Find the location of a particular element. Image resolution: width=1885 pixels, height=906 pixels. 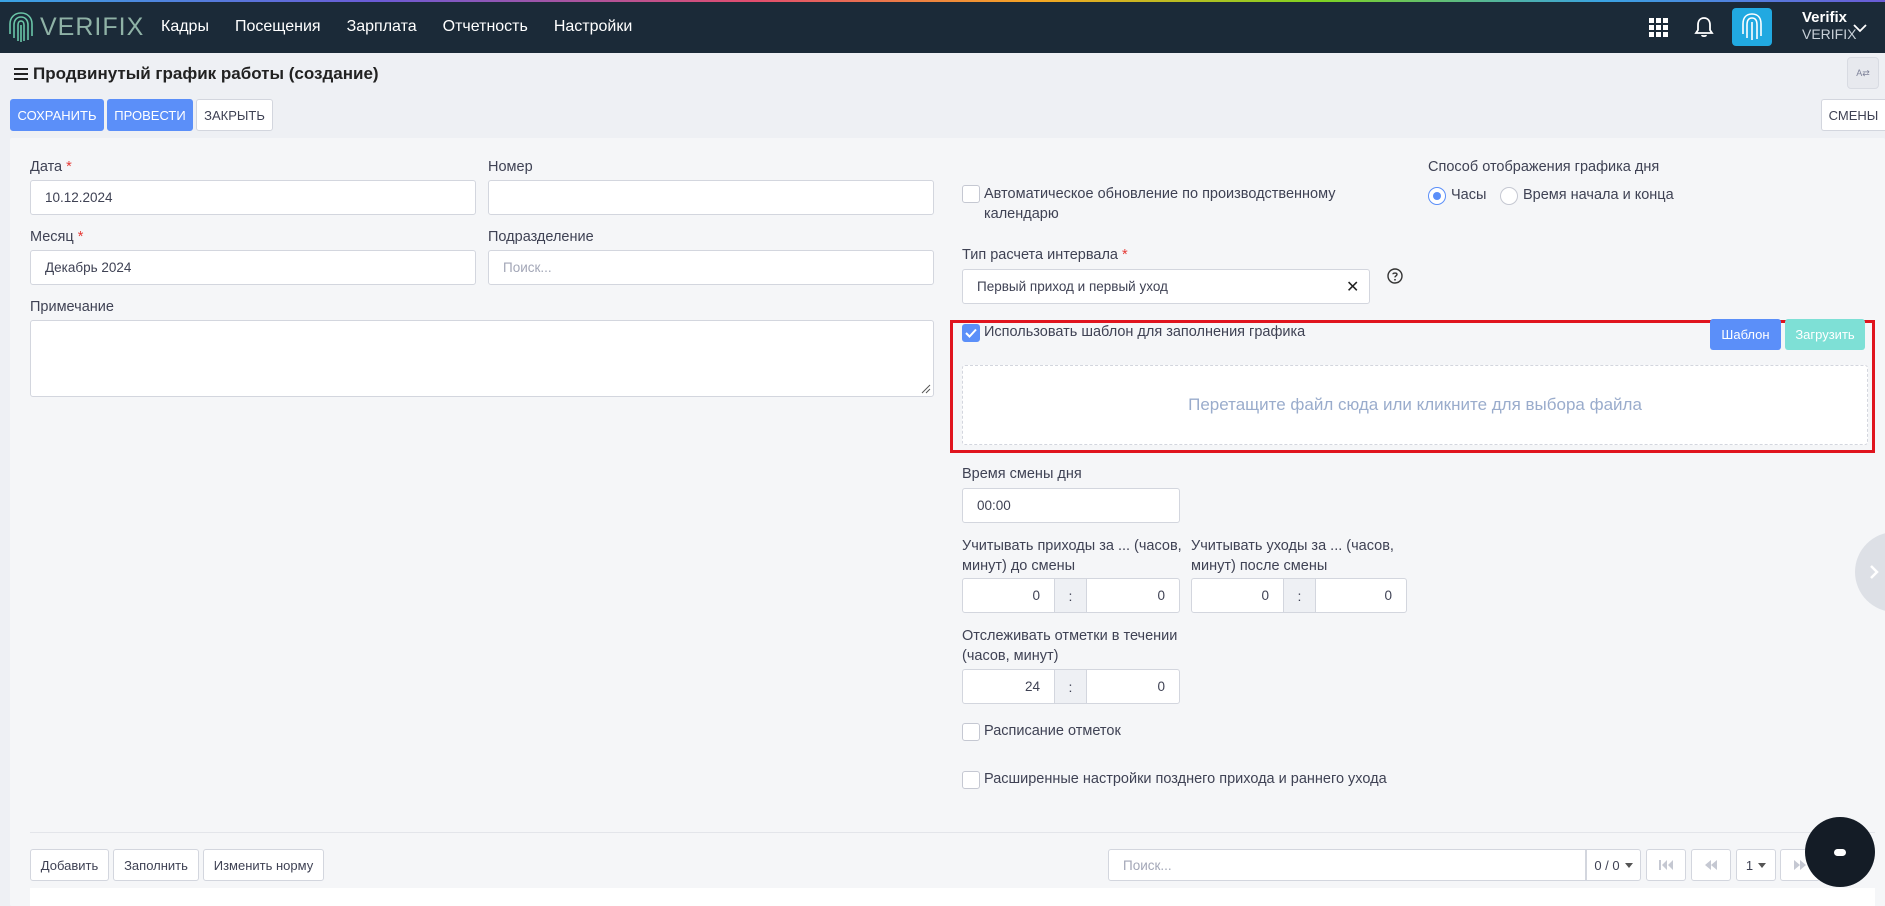

division-label: Подразделение is located at coordinates (541, 237).